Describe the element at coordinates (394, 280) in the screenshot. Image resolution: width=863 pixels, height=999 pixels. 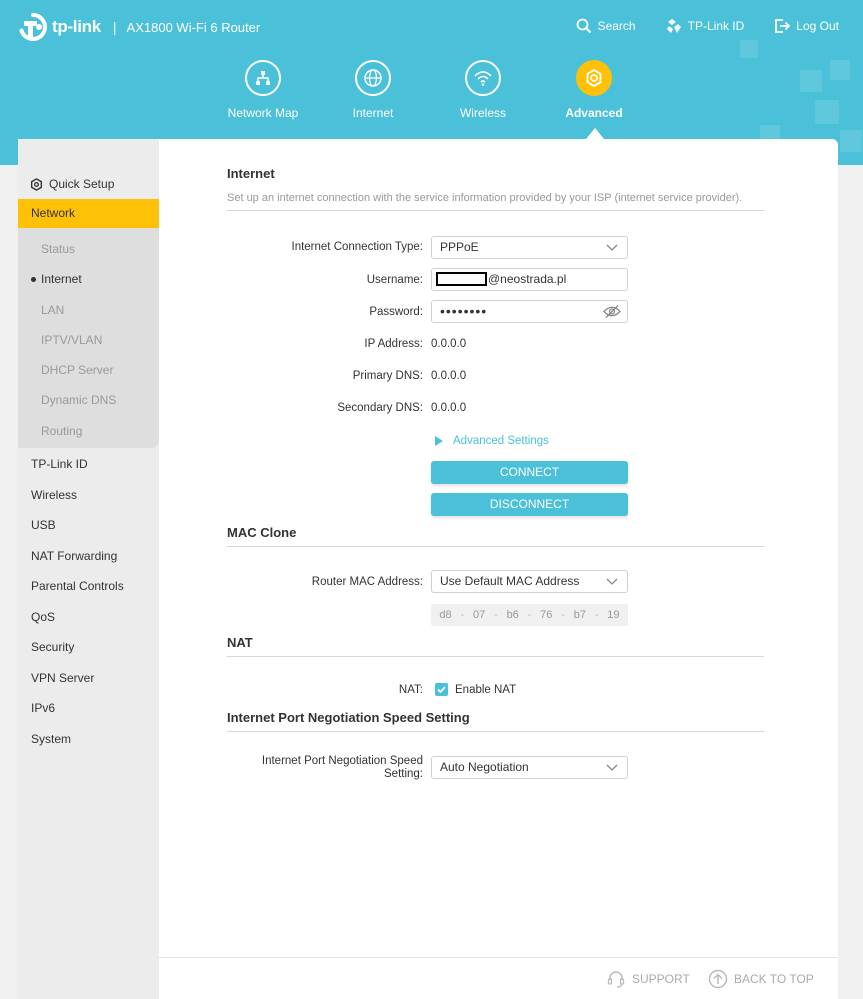
I see `username-label: Username:` at that location.